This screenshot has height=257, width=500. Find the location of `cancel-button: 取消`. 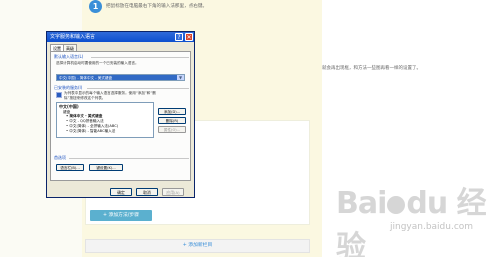

cancel-button: 取消 is located at coordinates (147, 192).